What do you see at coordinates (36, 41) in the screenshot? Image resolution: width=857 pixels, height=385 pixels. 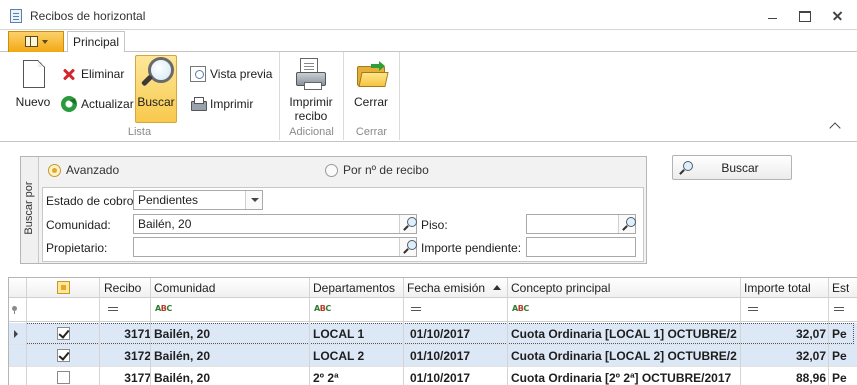 I see `app-menu-button` at bounding box center [36, 41].